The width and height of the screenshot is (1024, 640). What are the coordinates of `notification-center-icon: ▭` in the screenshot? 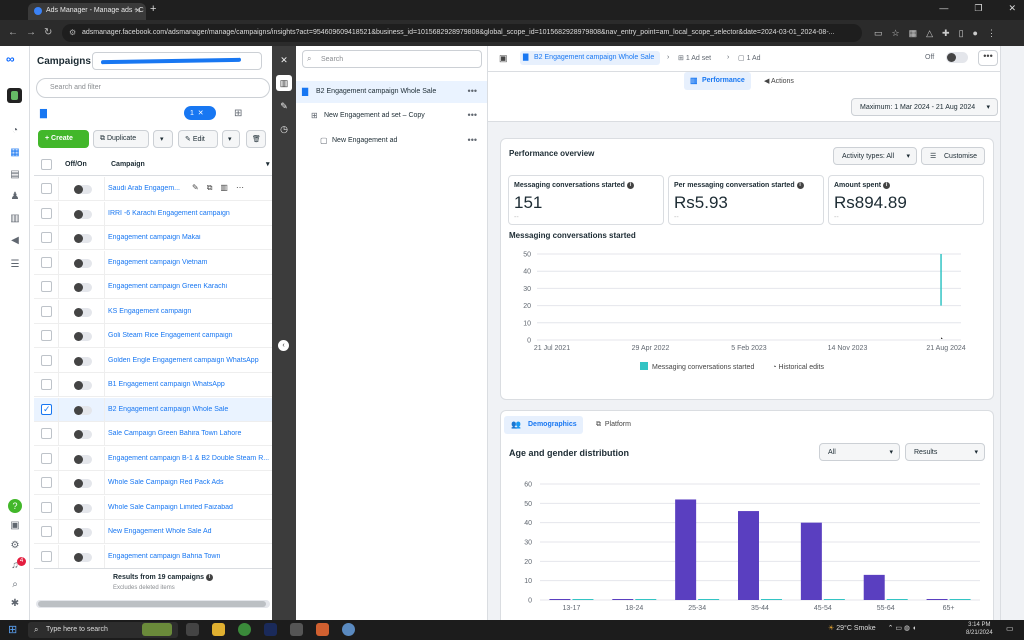 It's located at (1010, 628).